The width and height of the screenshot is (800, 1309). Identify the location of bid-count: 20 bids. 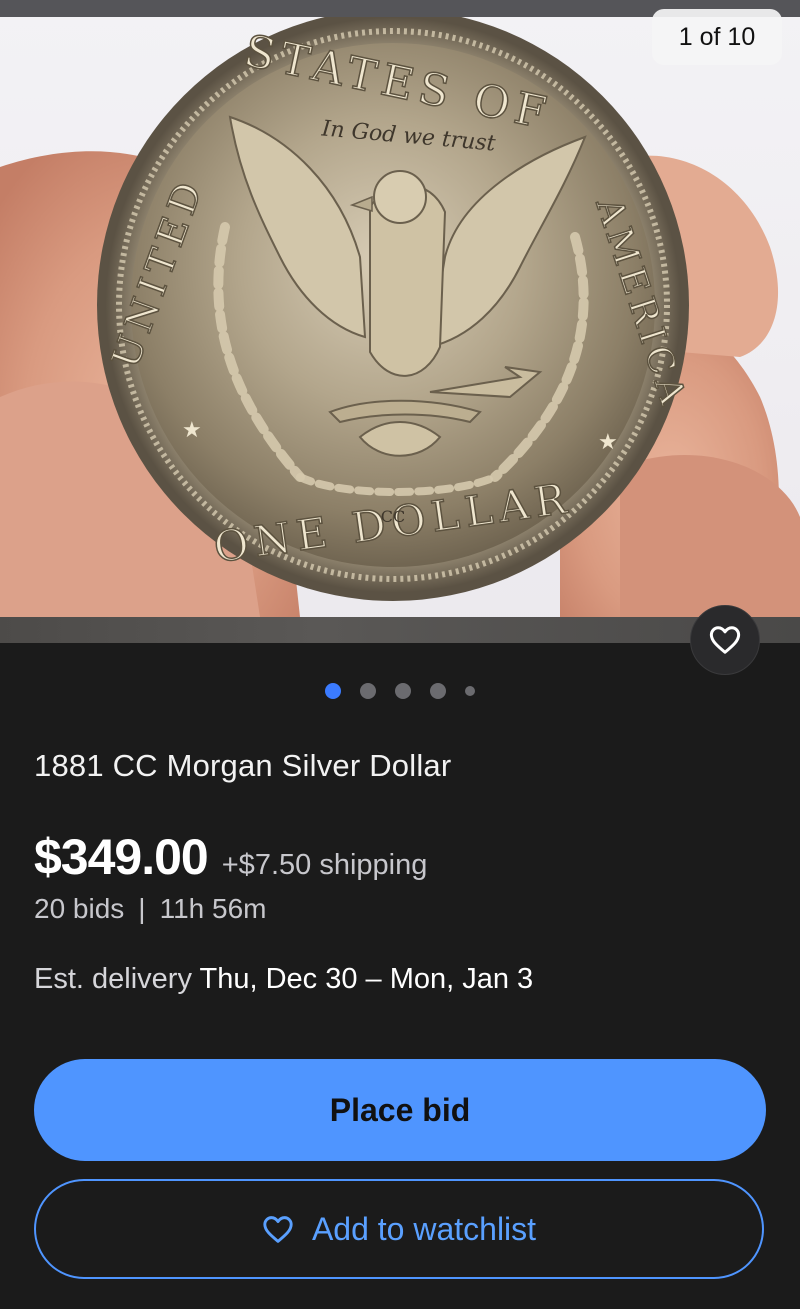
(79, 909).